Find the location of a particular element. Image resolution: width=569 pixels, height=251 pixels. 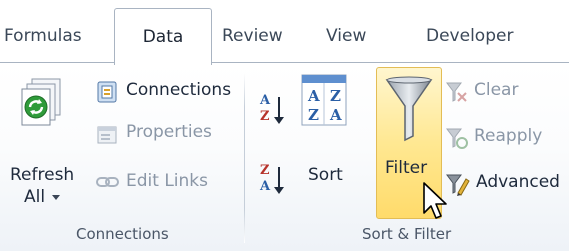

sort-asc-icon-bottom: Z is located at coordinates (265, 116).